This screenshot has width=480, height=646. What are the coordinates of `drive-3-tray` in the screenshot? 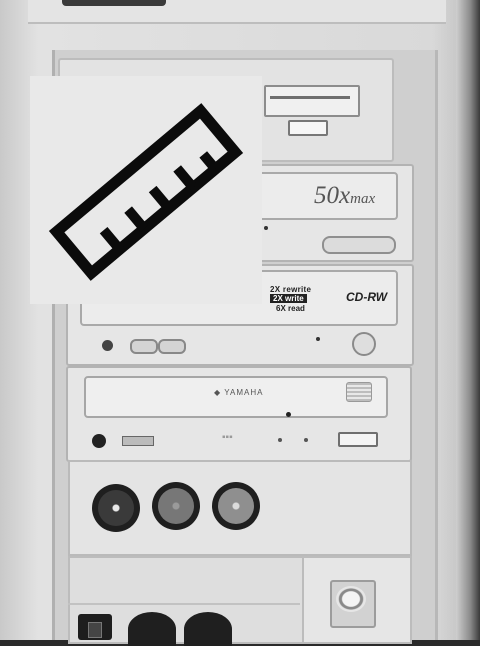 It's located at (236, 397).